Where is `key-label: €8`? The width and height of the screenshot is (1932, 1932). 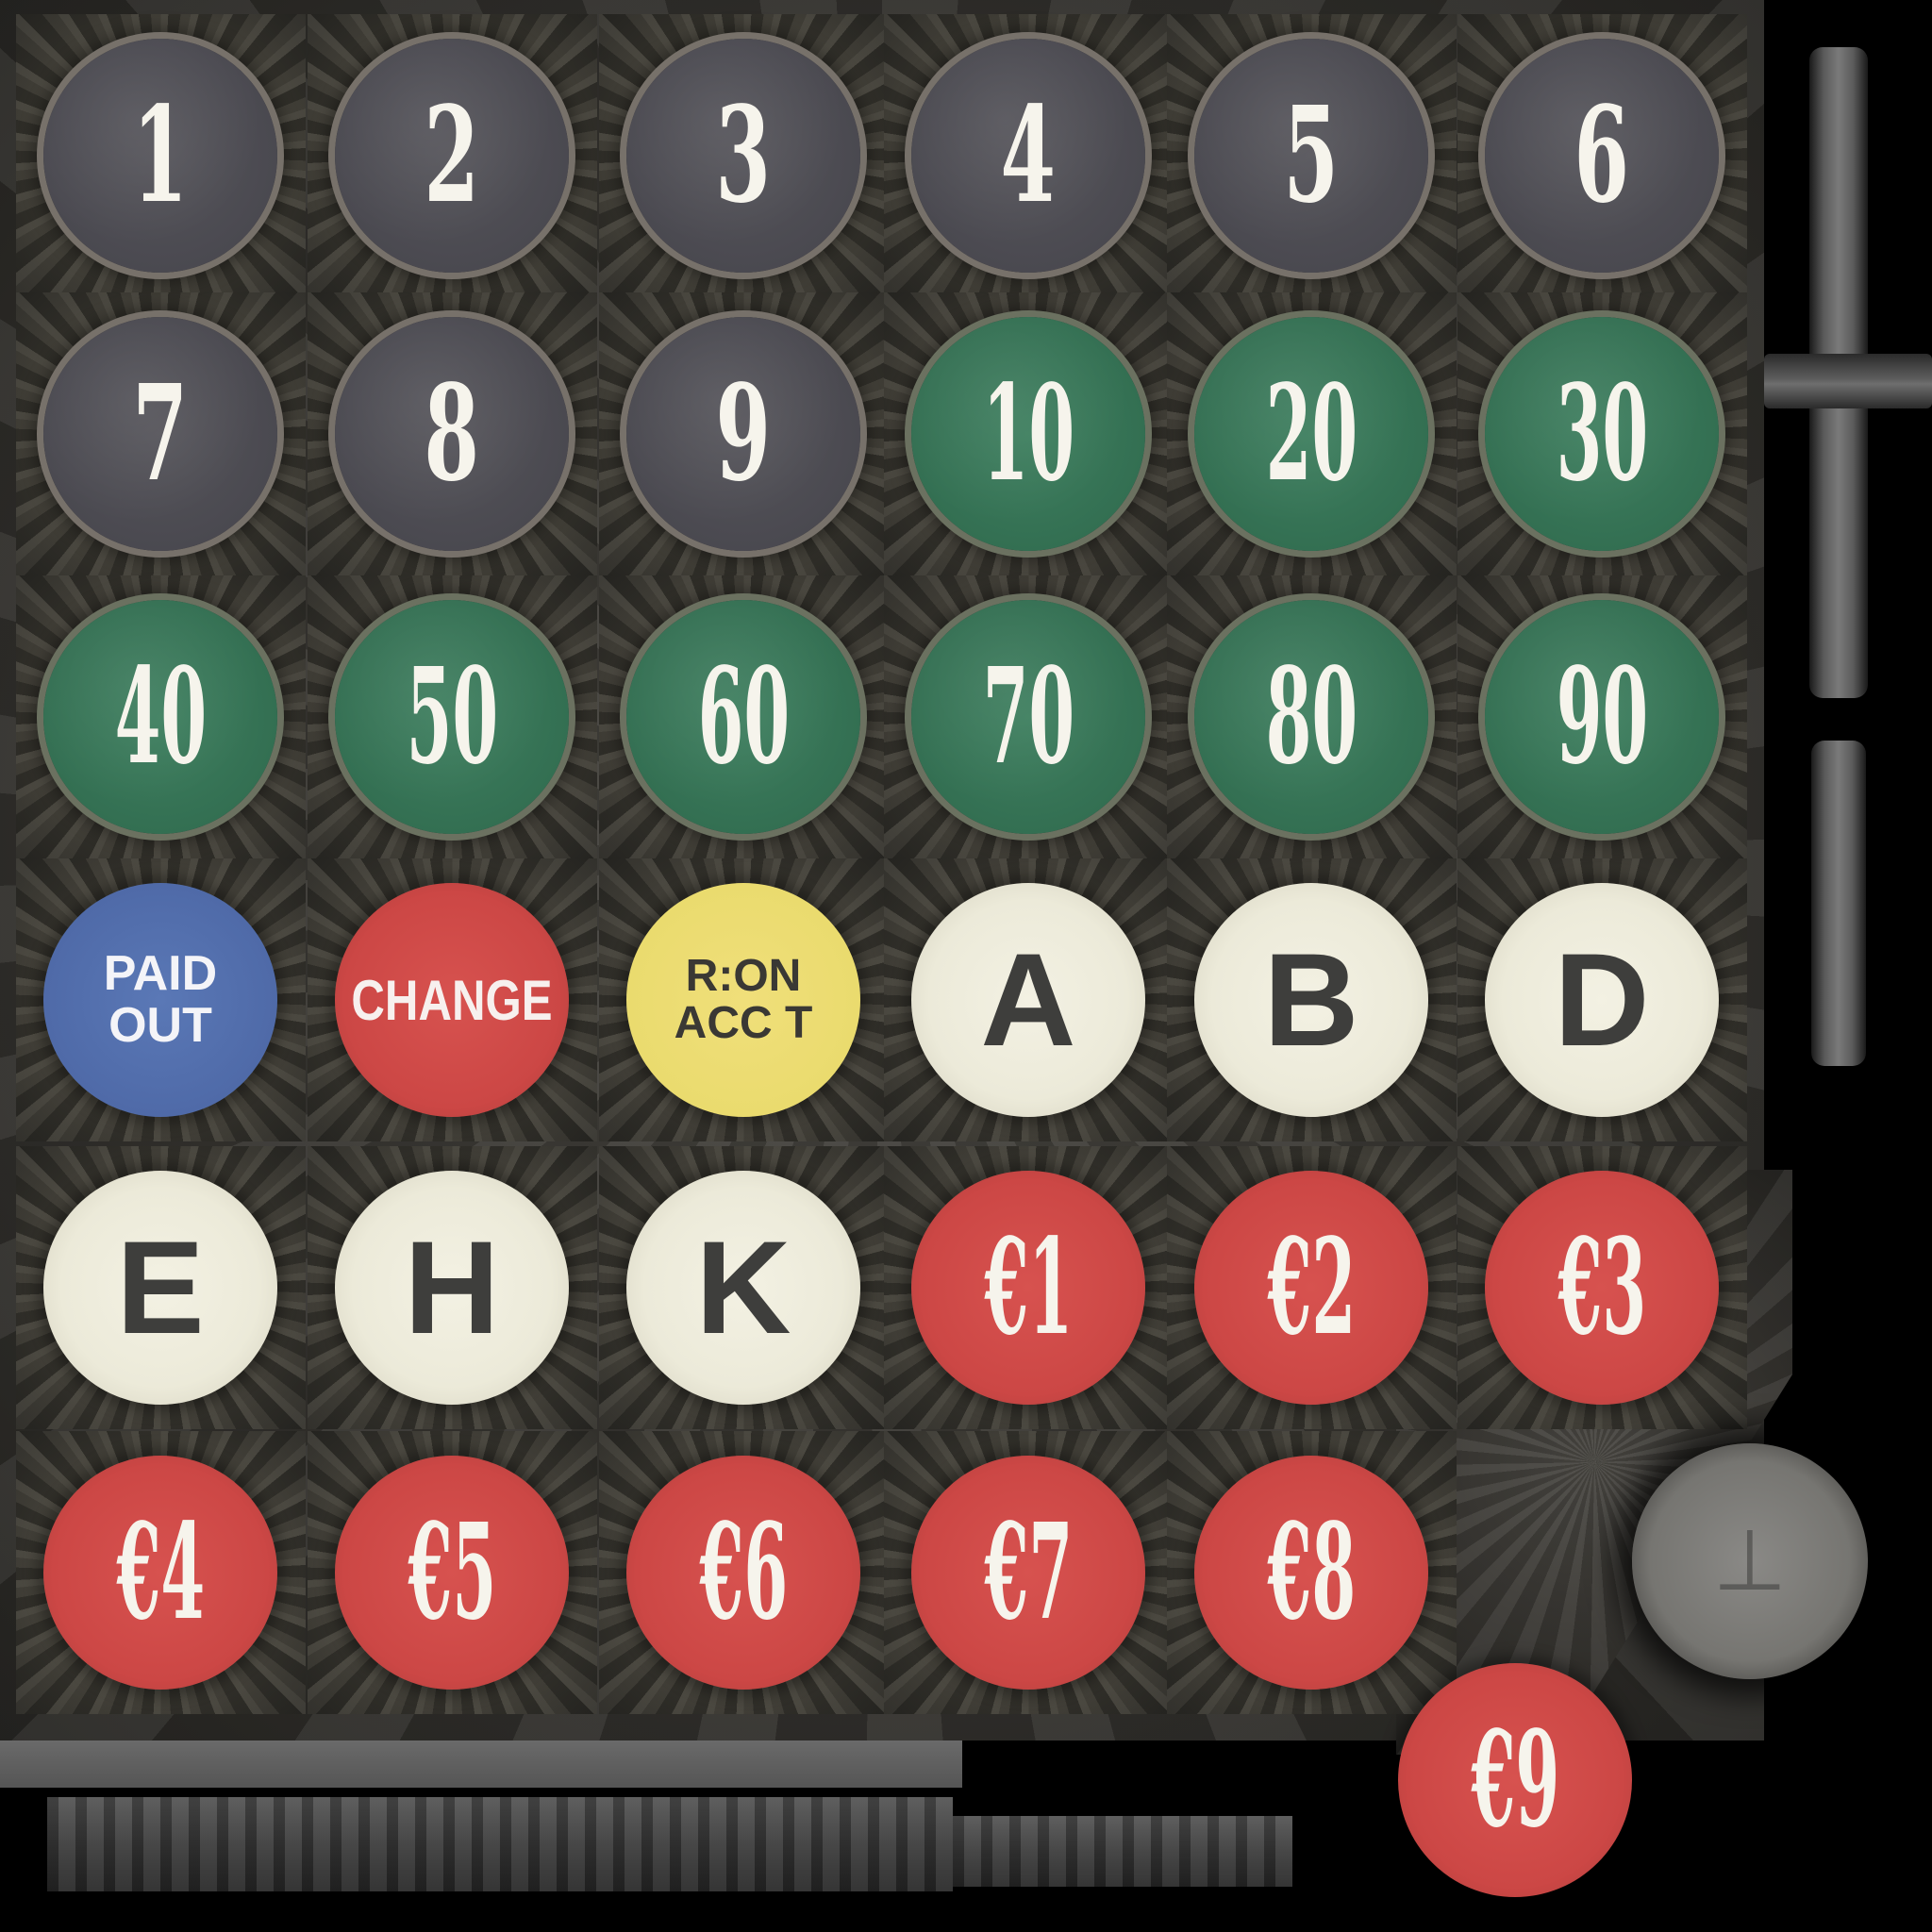
key-label: €8 is located at coordinates (1312, 1572).